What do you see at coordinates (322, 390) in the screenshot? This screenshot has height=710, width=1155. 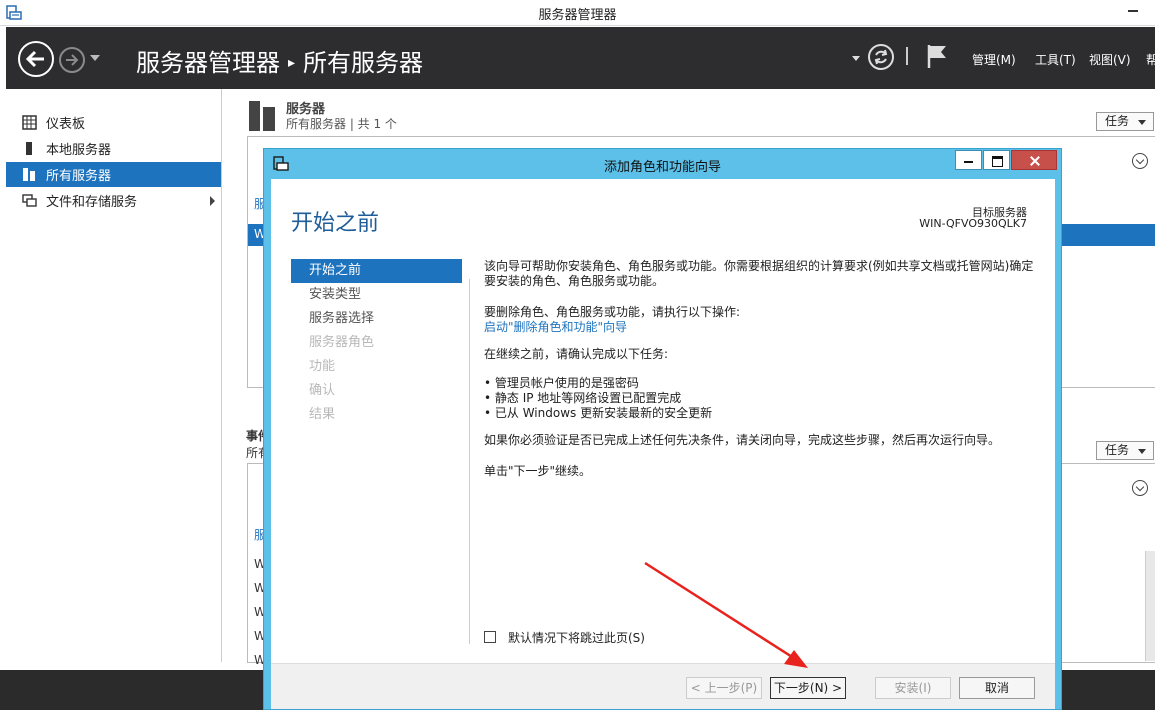 I see `step-confirmation: 确认` at bounding box center [322, 390].